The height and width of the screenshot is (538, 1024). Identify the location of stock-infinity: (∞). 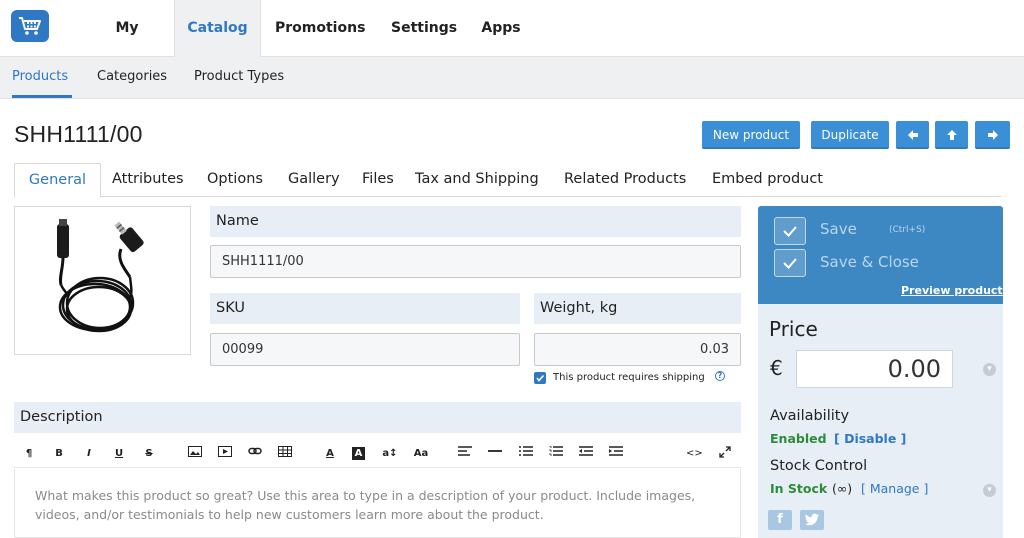
(842, 488).